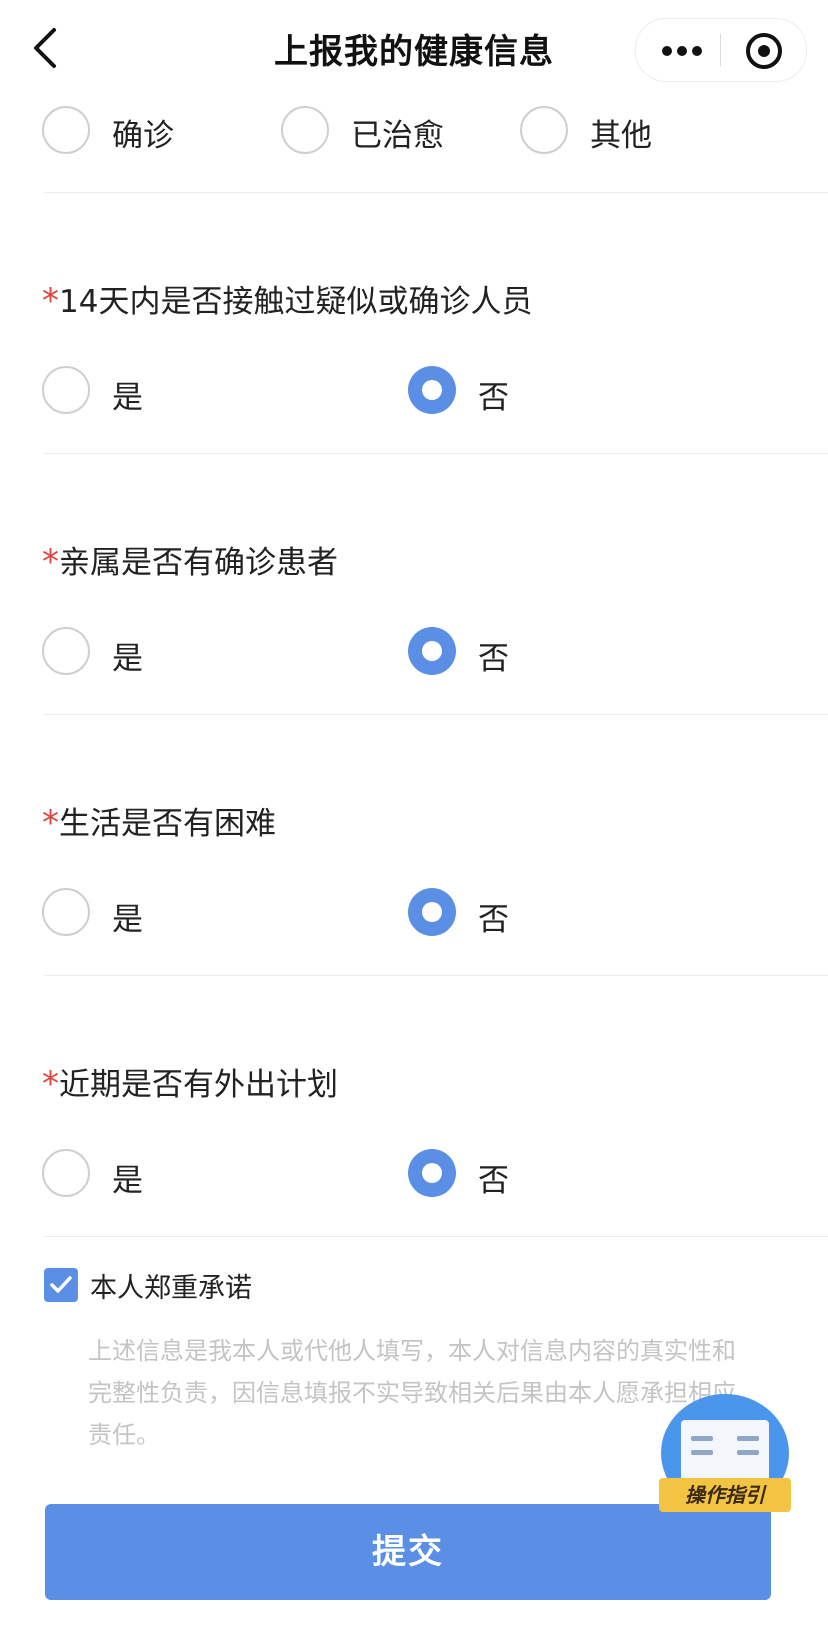  I want to click on pledge-checkbox, so click(61, 1285).